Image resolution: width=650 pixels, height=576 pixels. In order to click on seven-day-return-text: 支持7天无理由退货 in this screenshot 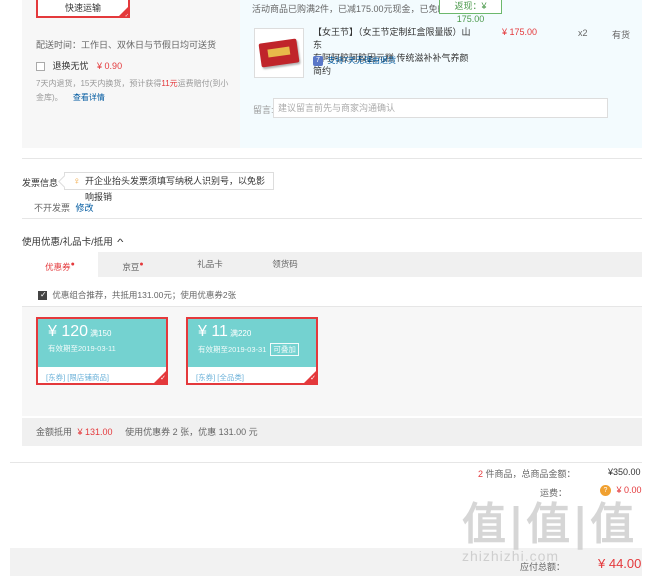, I will do `click(361, 60)`.